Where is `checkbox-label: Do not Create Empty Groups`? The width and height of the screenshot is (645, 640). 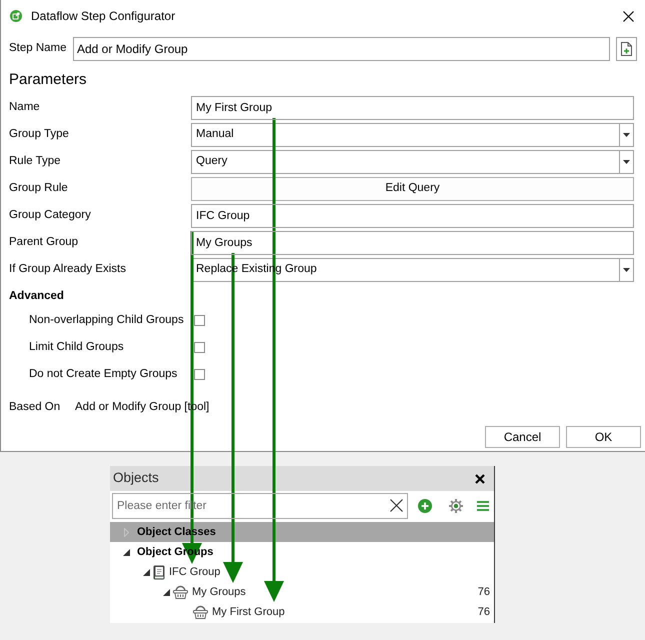
checkbox-label: Do not Create Empty Groups is located at coordinates (103, 374).